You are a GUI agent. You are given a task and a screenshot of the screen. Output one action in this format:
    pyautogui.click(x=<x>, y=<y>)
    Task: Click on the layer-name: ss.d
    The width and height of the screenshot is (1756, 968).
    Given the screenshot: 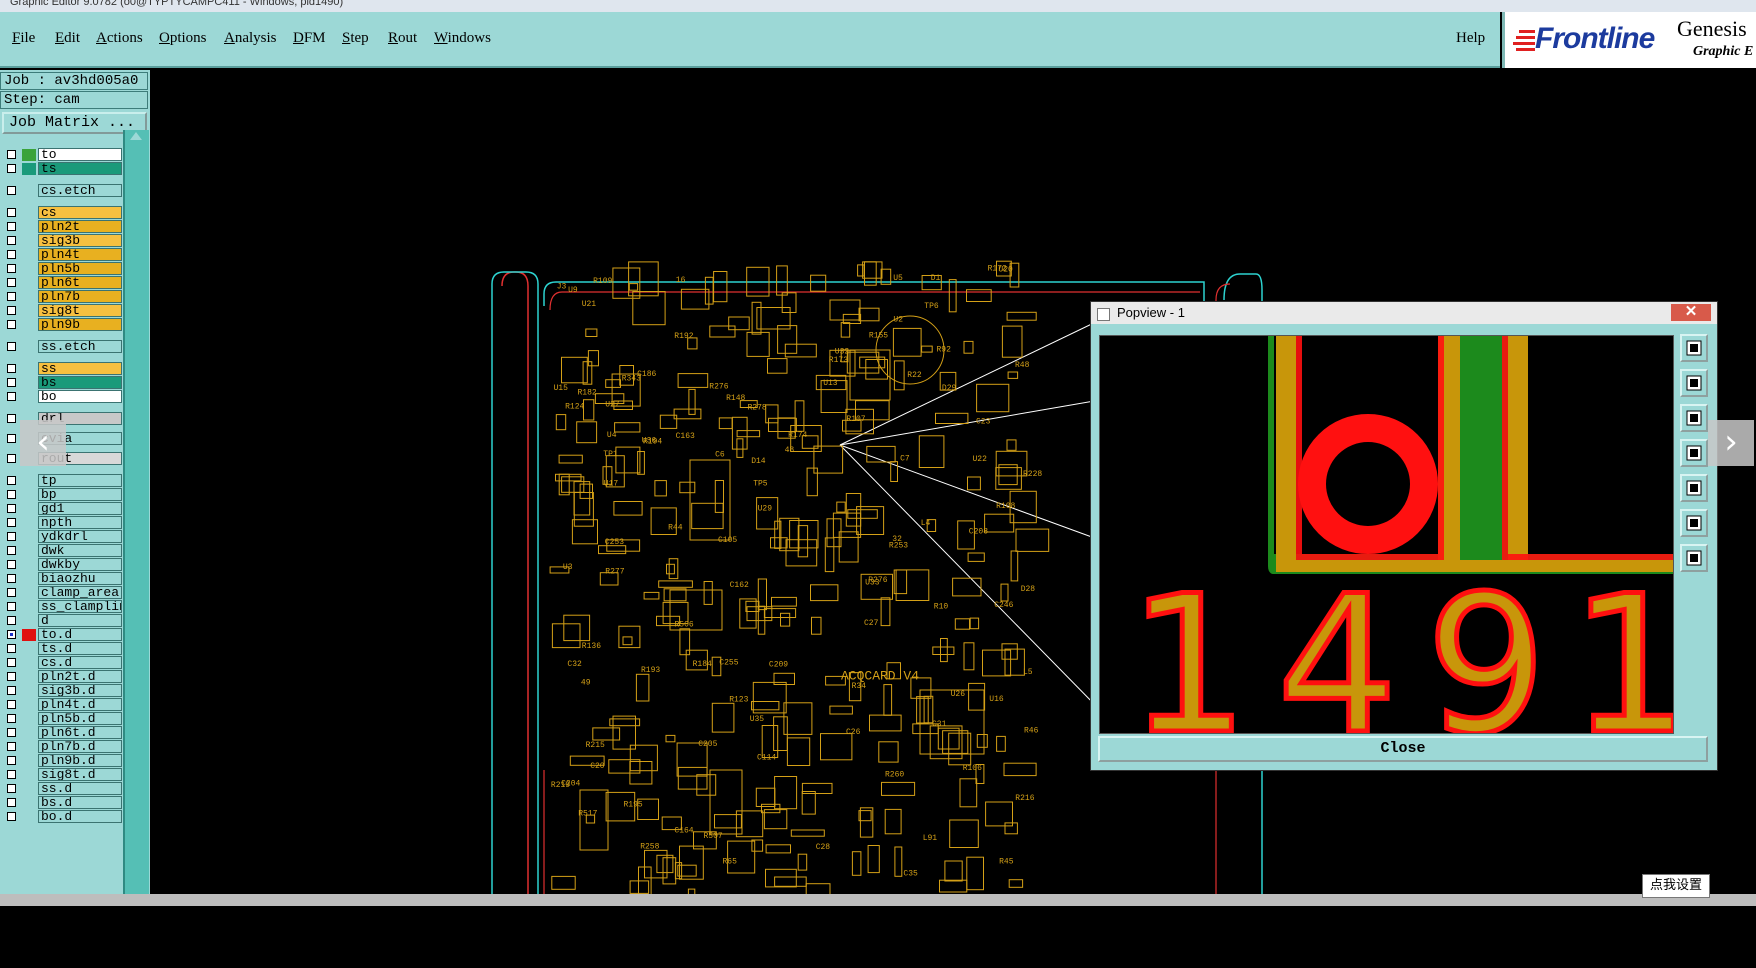 What is the action you would take?
    pyautogui.click(x=80, y=788)
    